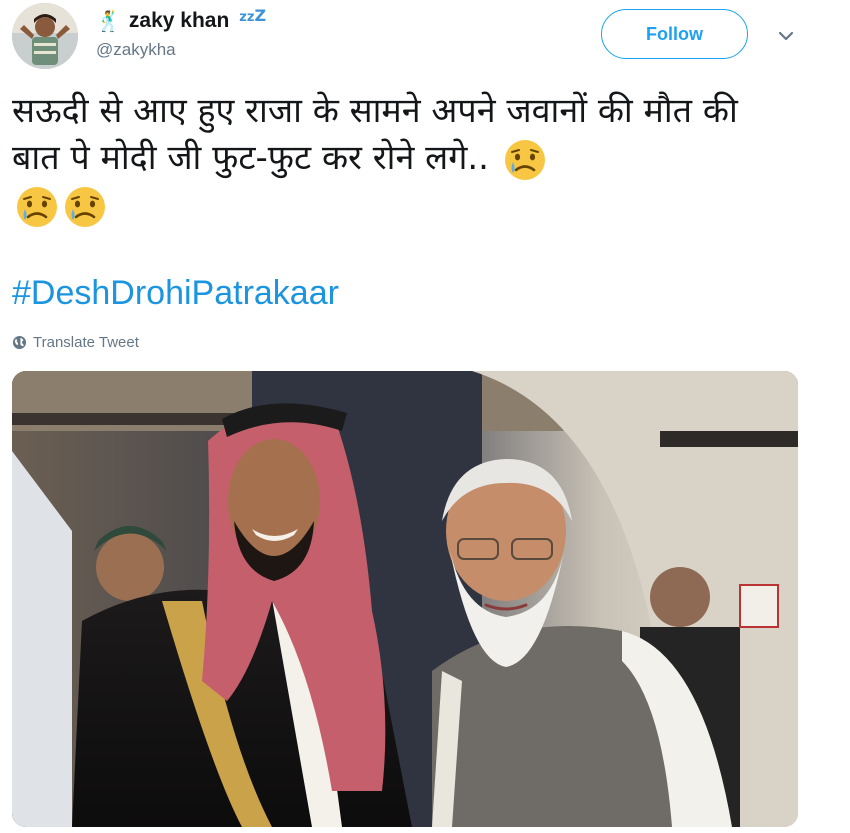 The image size is (850, 833). I want to click on globe-icon, so click(19, 342).